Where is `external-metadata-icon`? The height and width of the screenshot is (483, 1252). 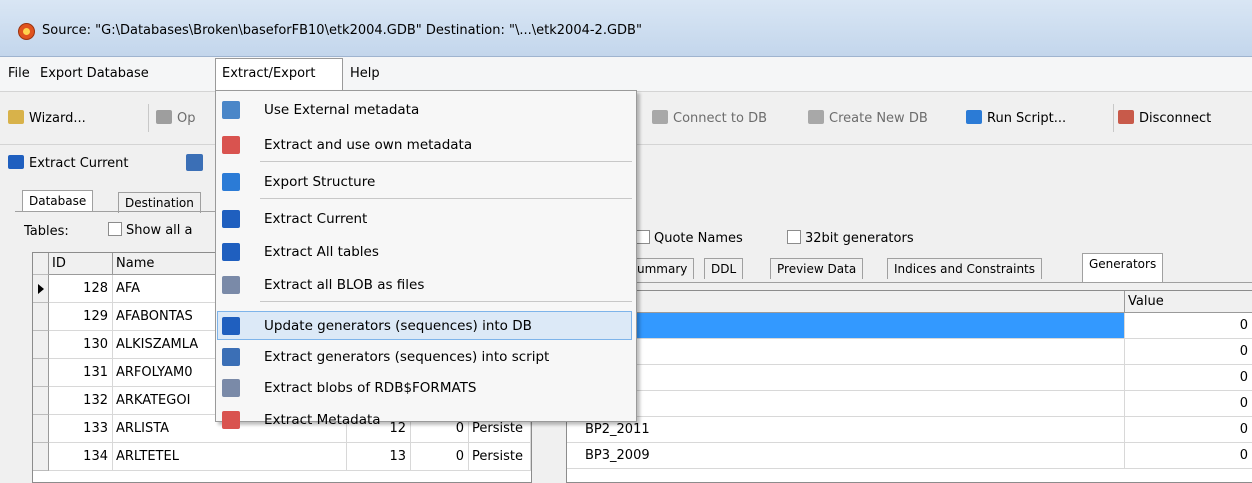 external-metadata-icon is located at coordinates (231, 110).